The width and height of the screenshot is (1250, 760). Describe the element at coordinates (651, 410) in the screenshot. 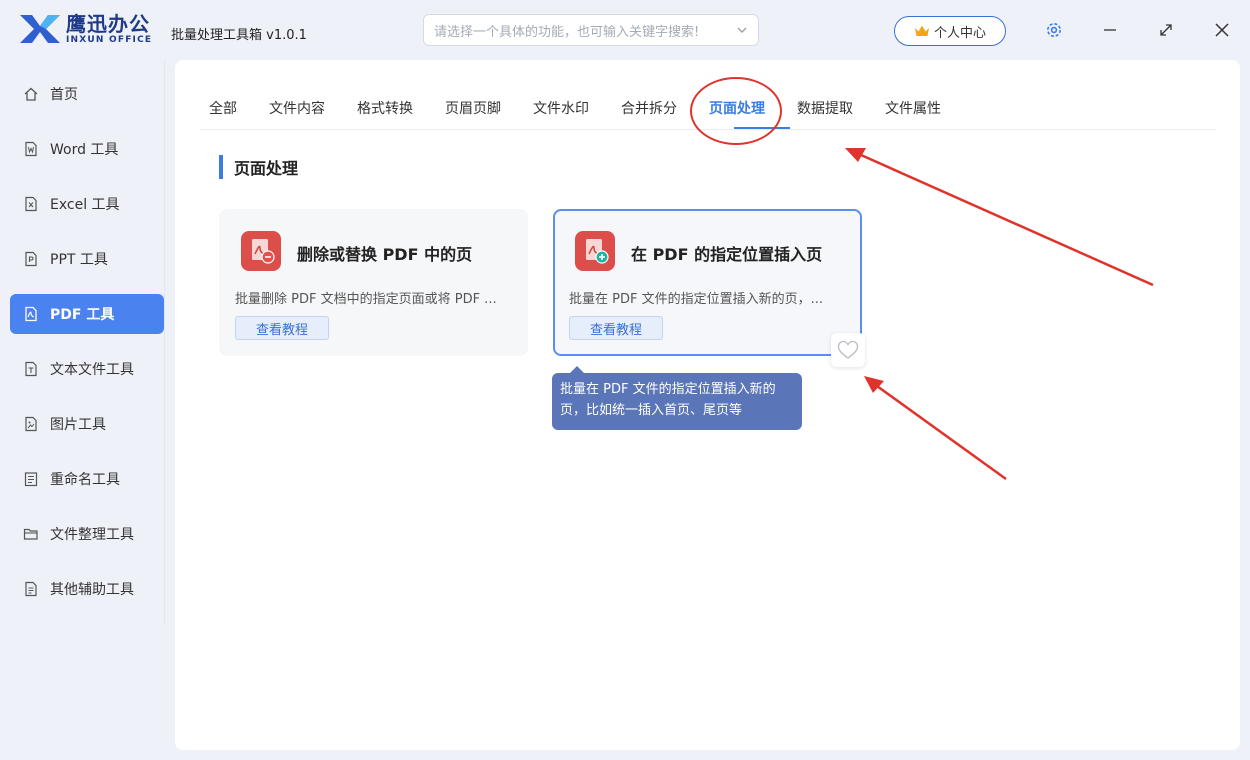

I see `tooltip-line-2: 页，比如统一插入首页、尾页等` at that location.